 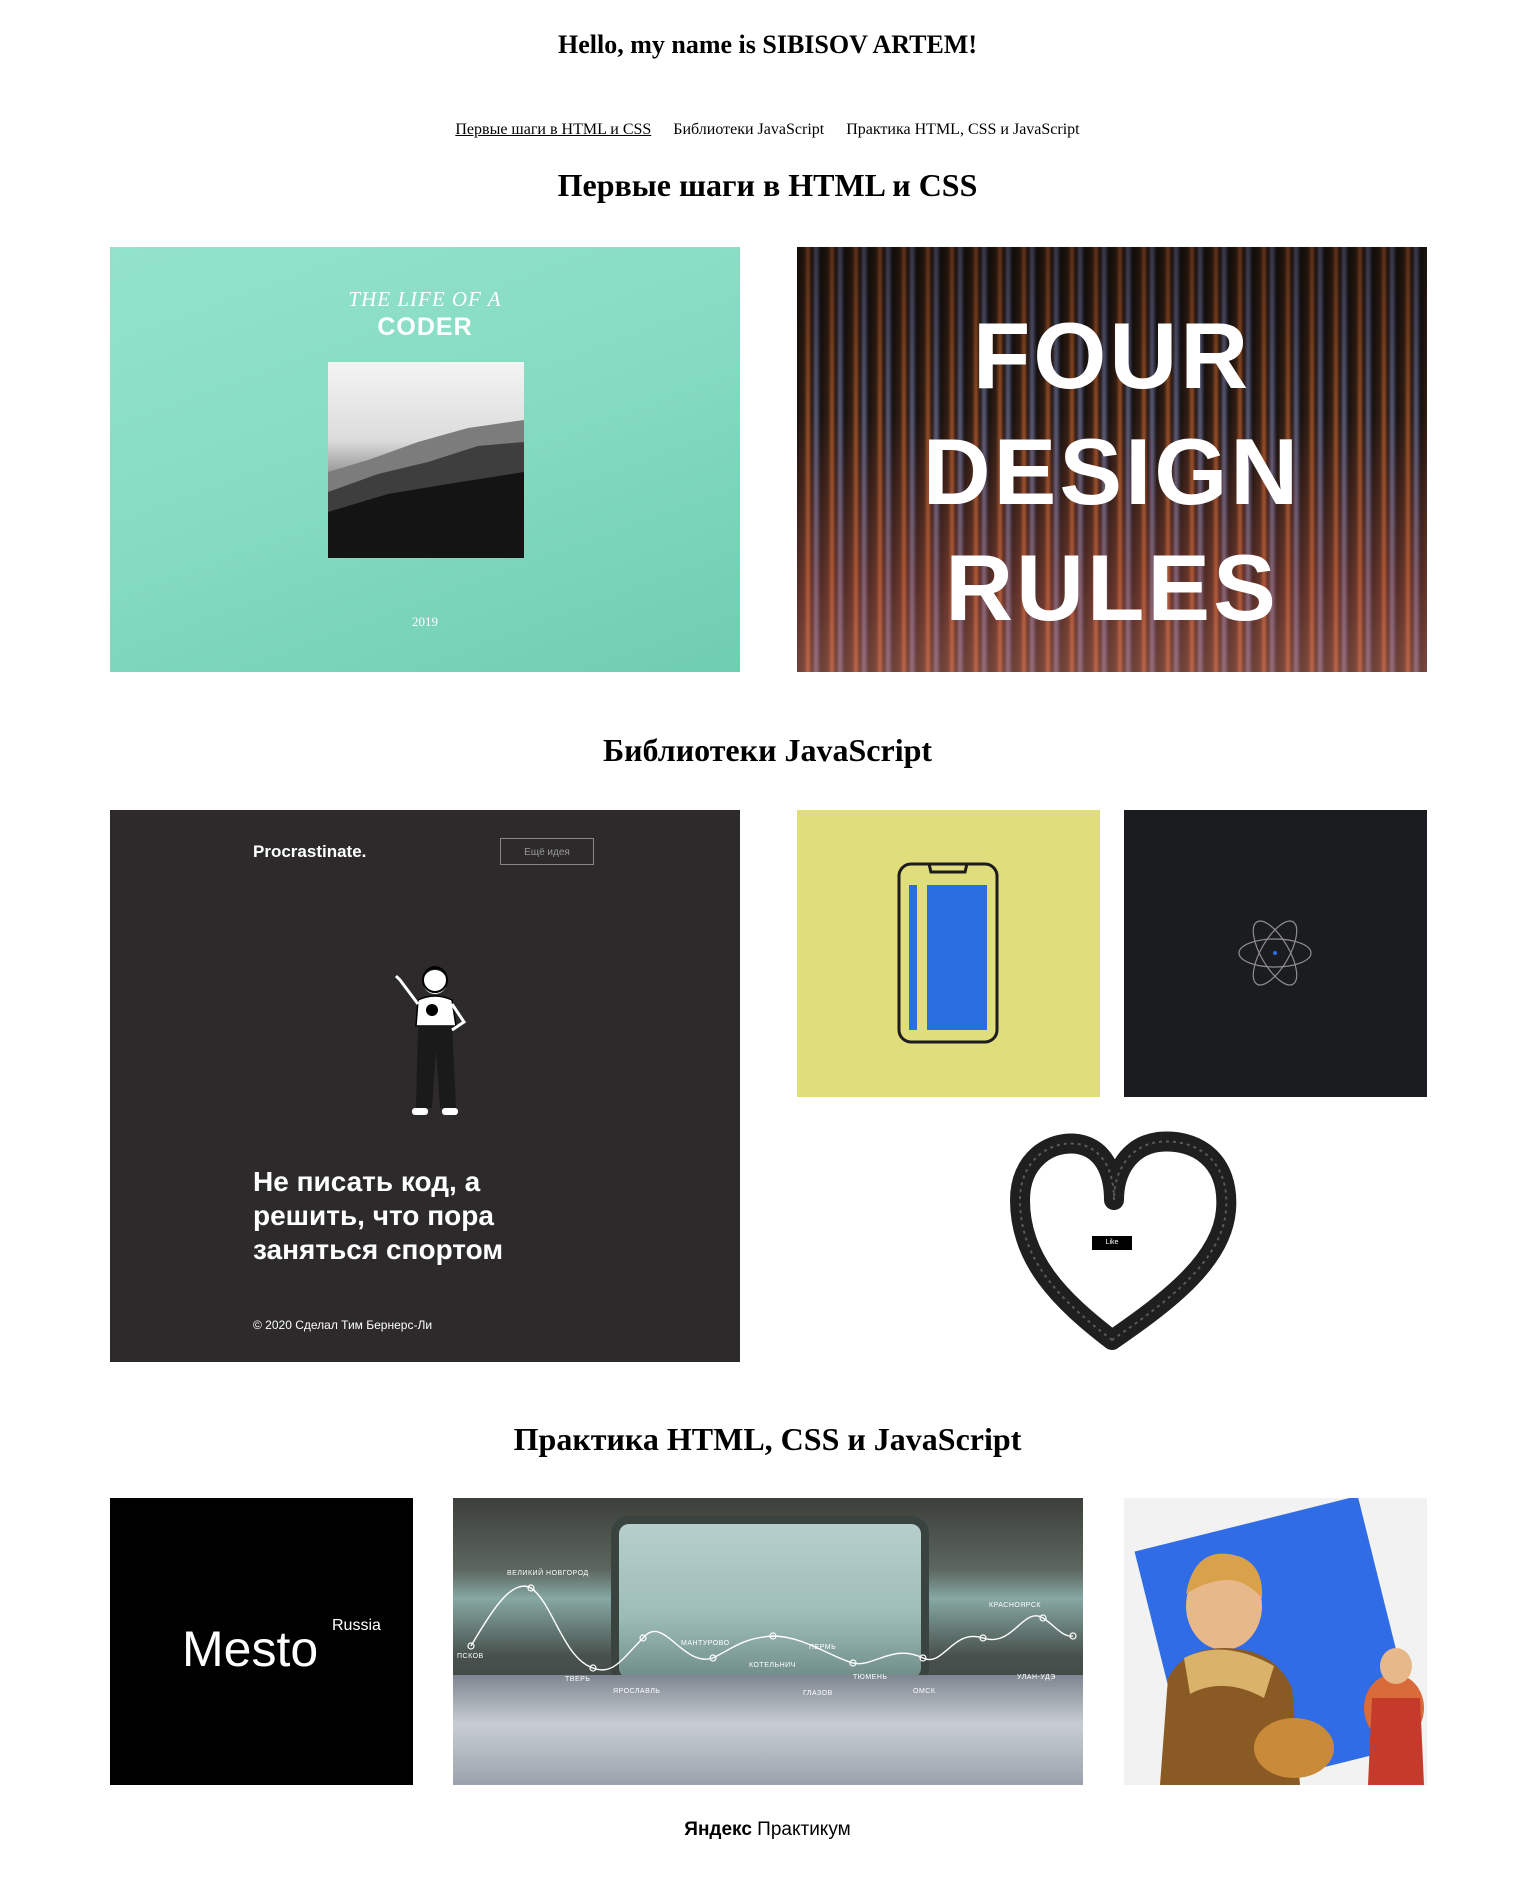 What do you see at coordinates (553, 129) in the screenshot?
I see `nav-link-html-css: Первые шаги в HTML и CSS` at bounding box center [553, 129].